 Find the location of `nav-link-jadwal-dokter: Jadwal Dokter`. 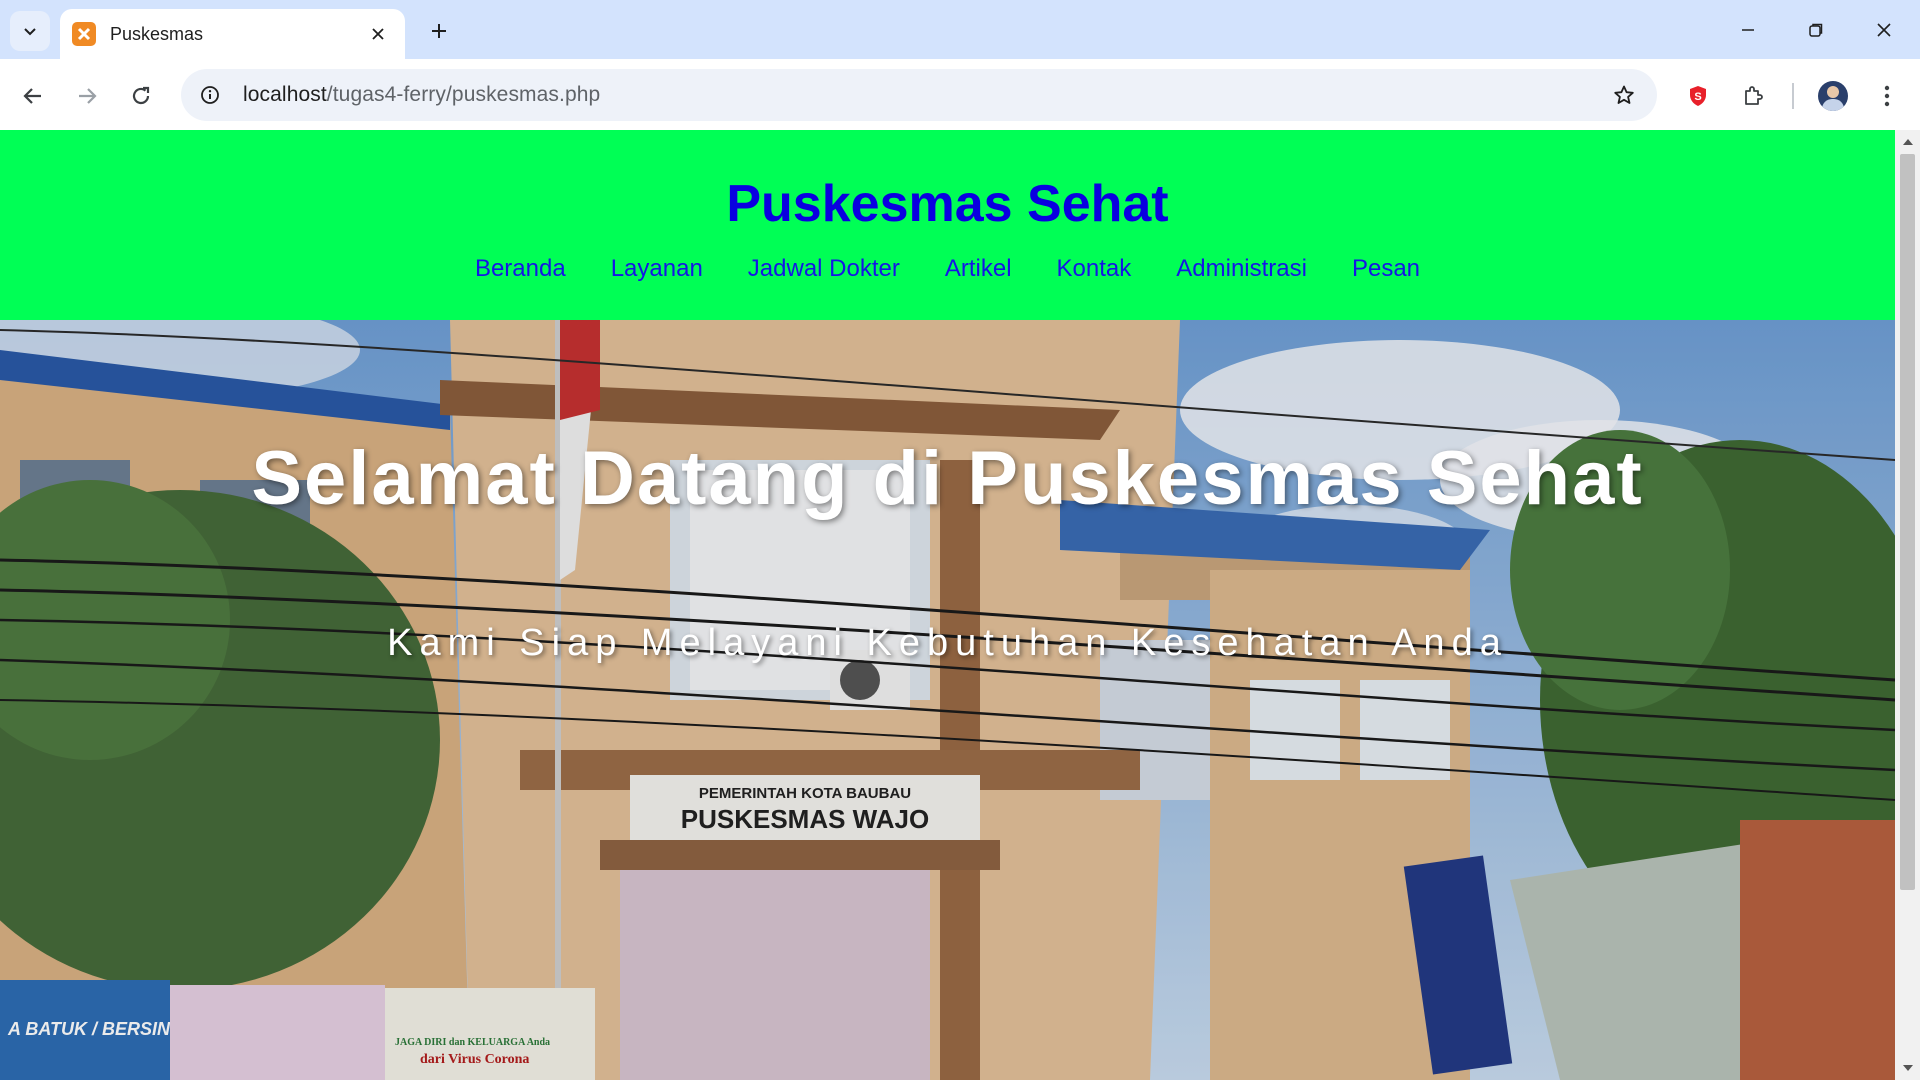

nav-link-jadwal-dokter: Jadwal Dokter is located at coordinates (824, 269).